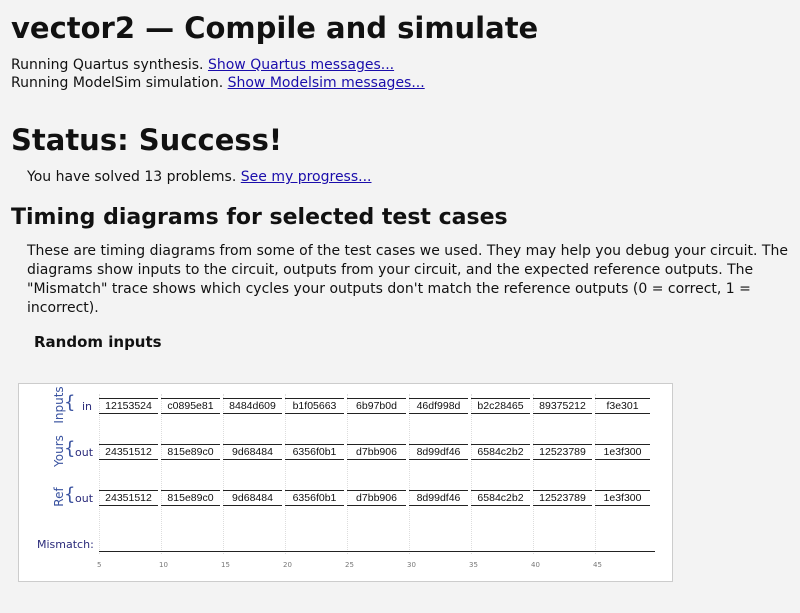 This screenshot has width=800, height=613. I want to click on time-tick-label: 35, so click(473, 565).